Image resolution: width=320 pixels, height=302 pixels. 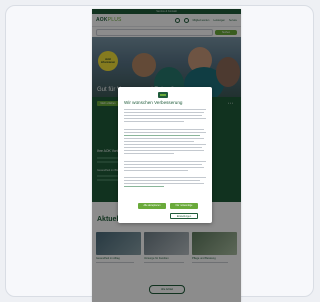 I want to click on brand-logo-icon, so click(x=163, y=95).